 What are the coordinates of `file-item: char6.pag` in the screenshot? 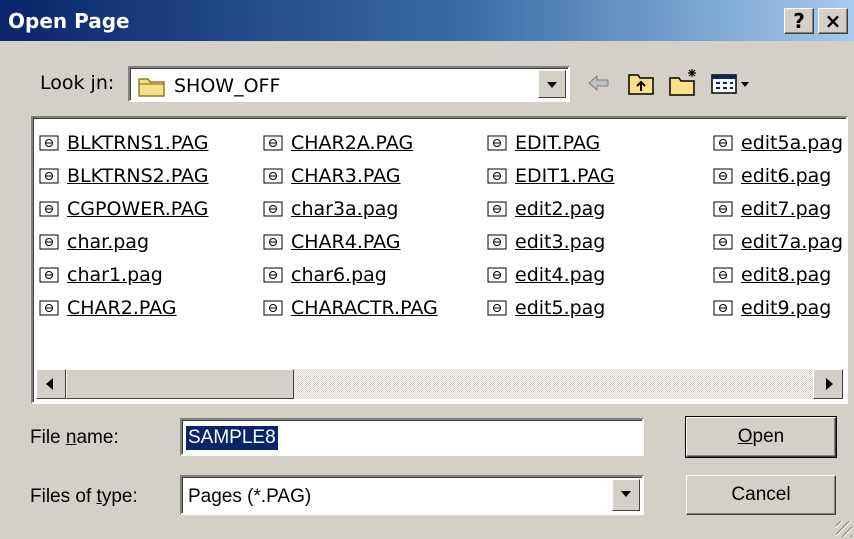 It's located at (350, 274).